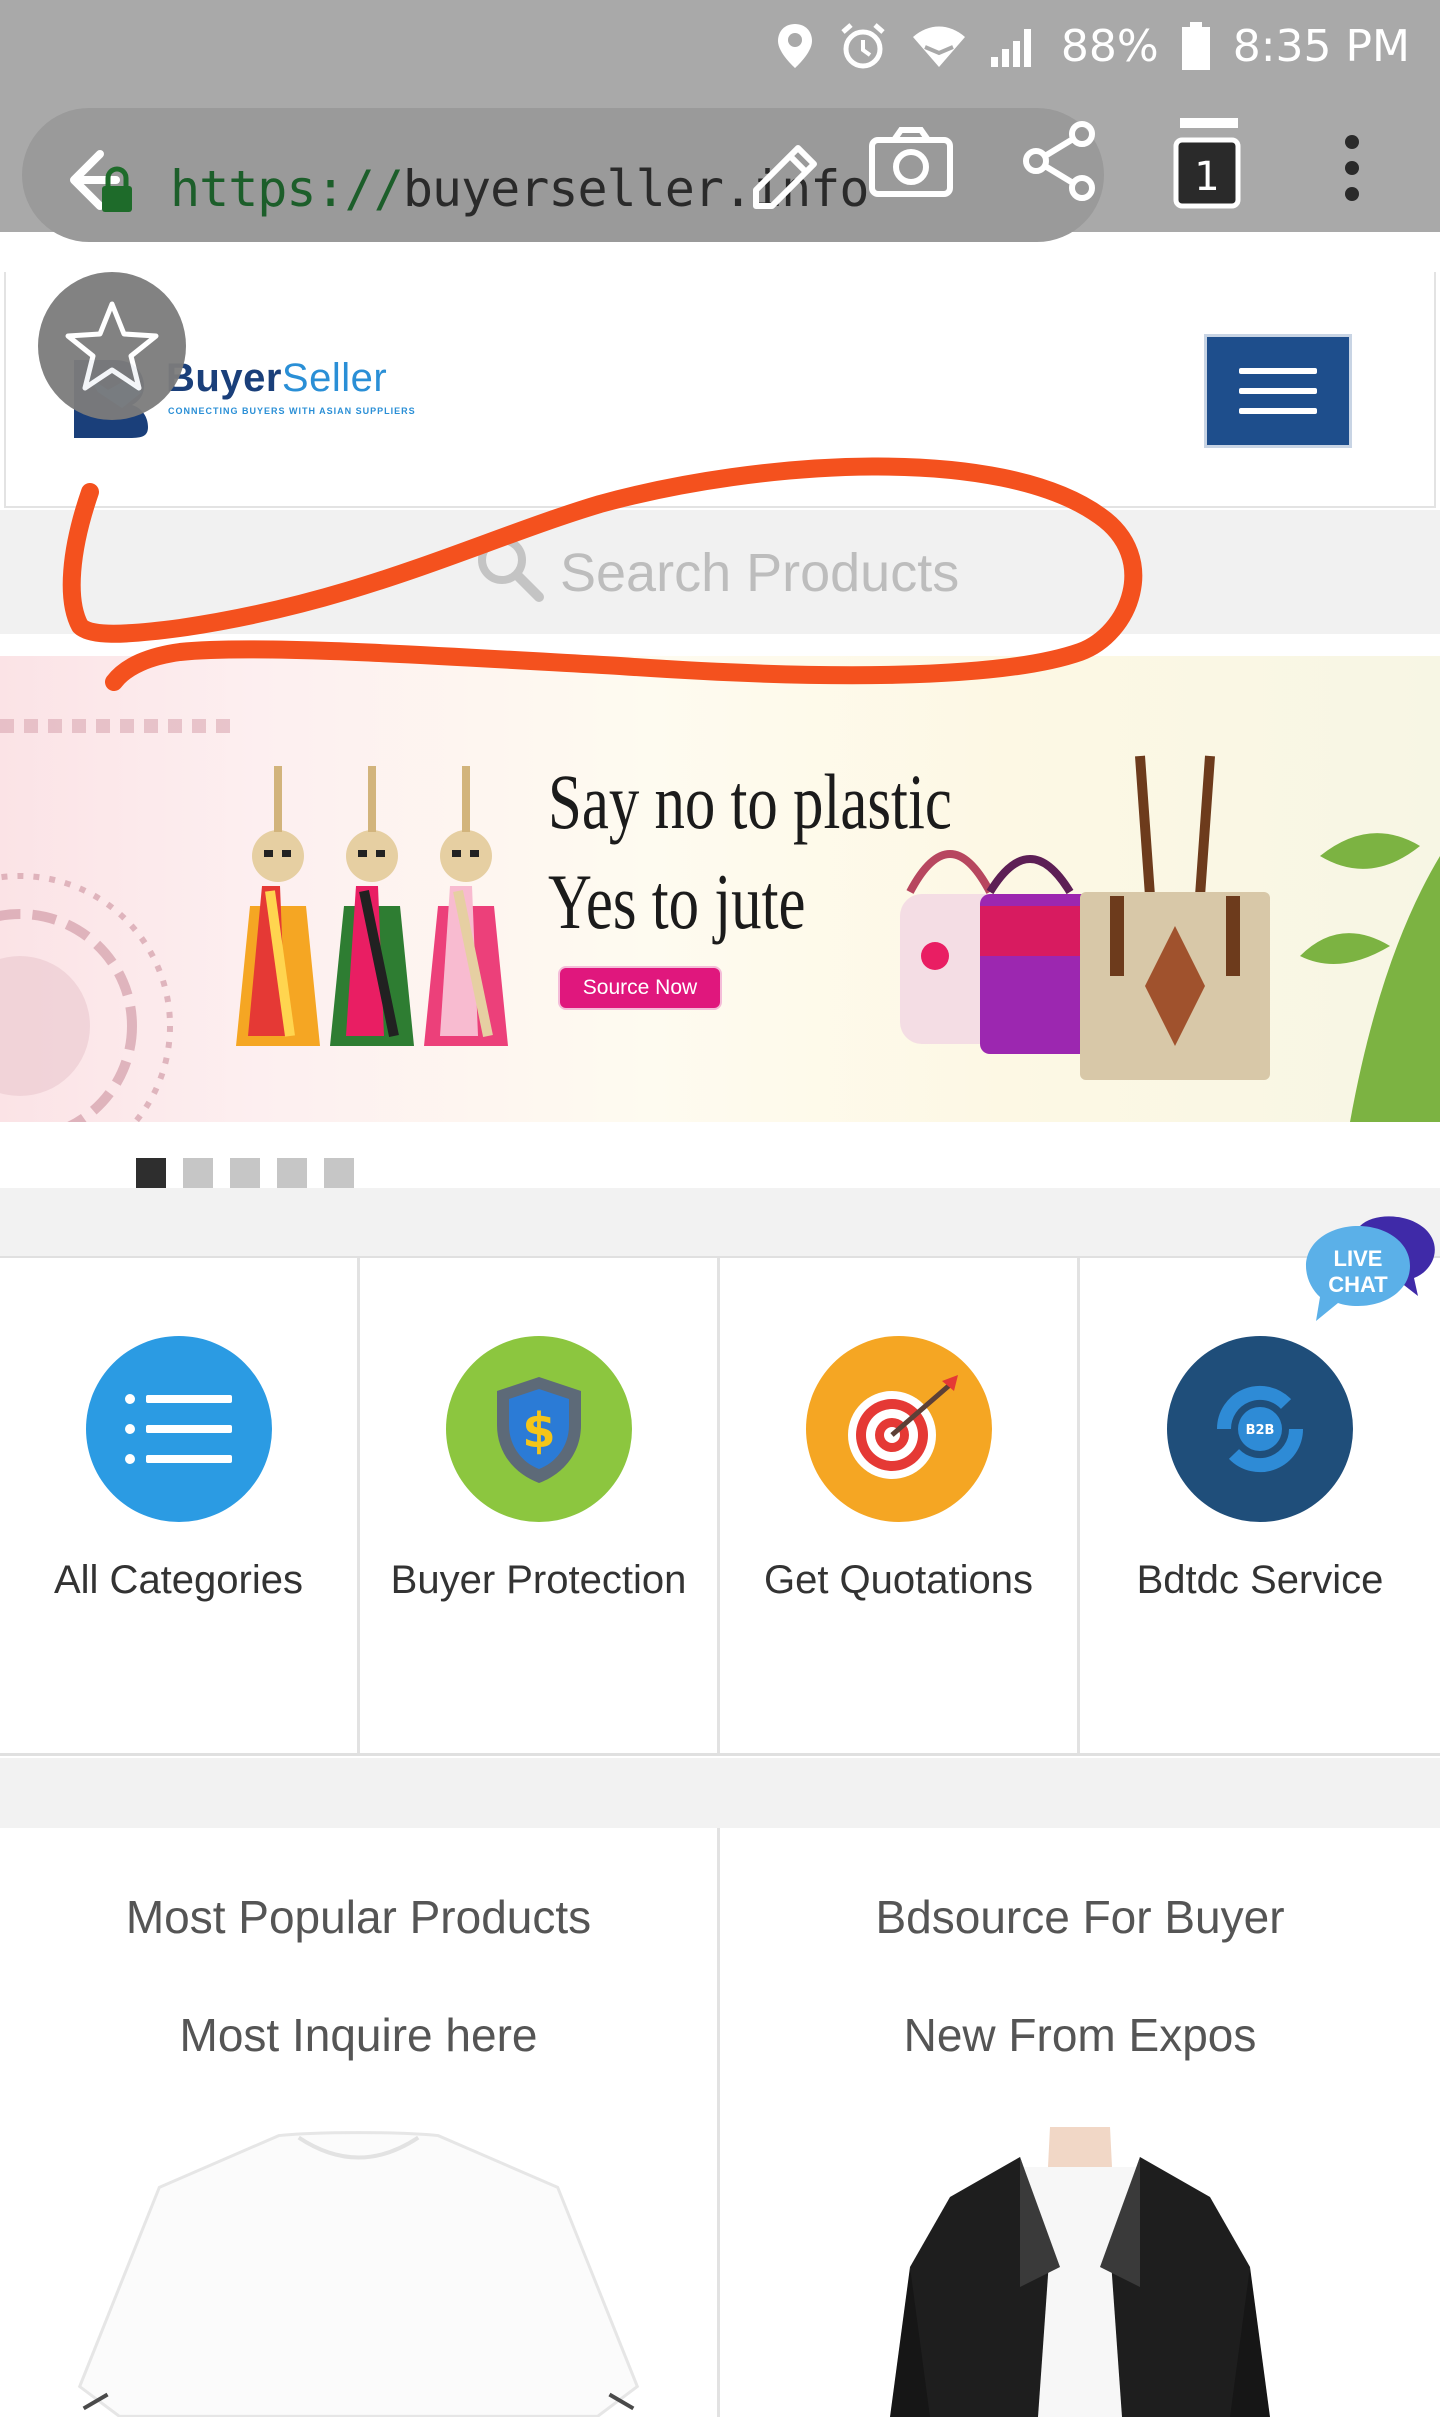 This screenshot has height=2417, width=1440. I want to click on tile-get-quotations: Get Quotations, so click(900, 1505).